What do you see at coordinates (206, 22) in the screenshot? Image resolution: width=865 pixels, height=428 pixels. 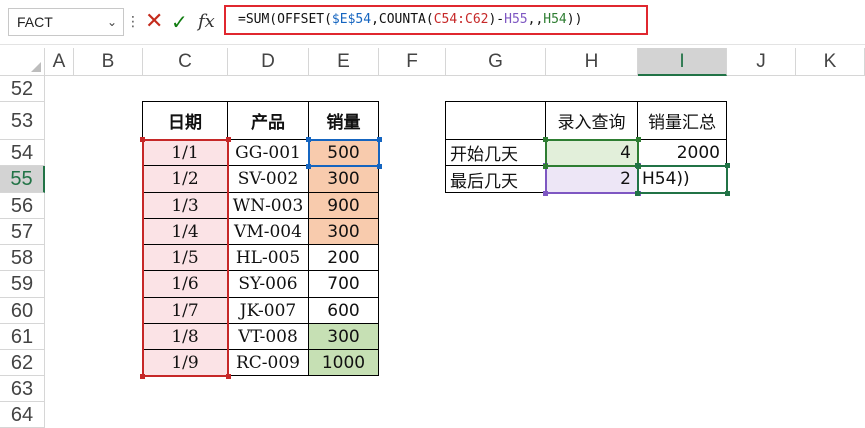 I see `insert-function-icon: fx` at bounding box center [206, 22].